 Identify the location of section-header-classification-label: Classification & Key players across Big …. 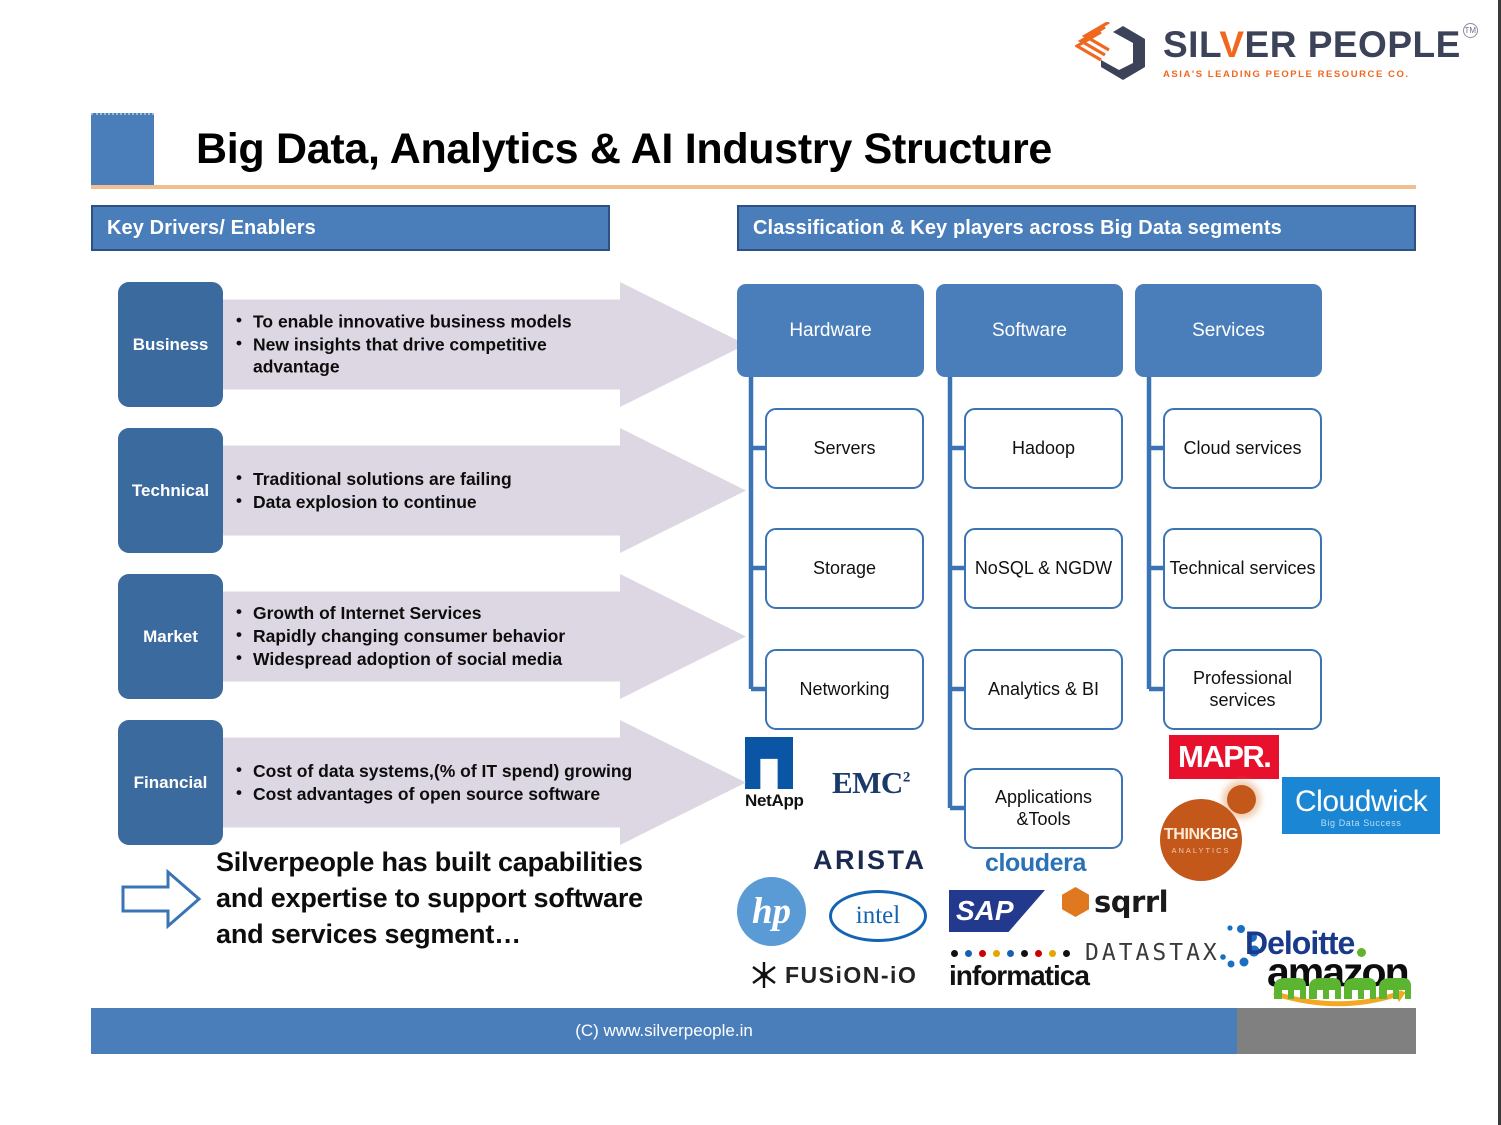
(1017, 227).